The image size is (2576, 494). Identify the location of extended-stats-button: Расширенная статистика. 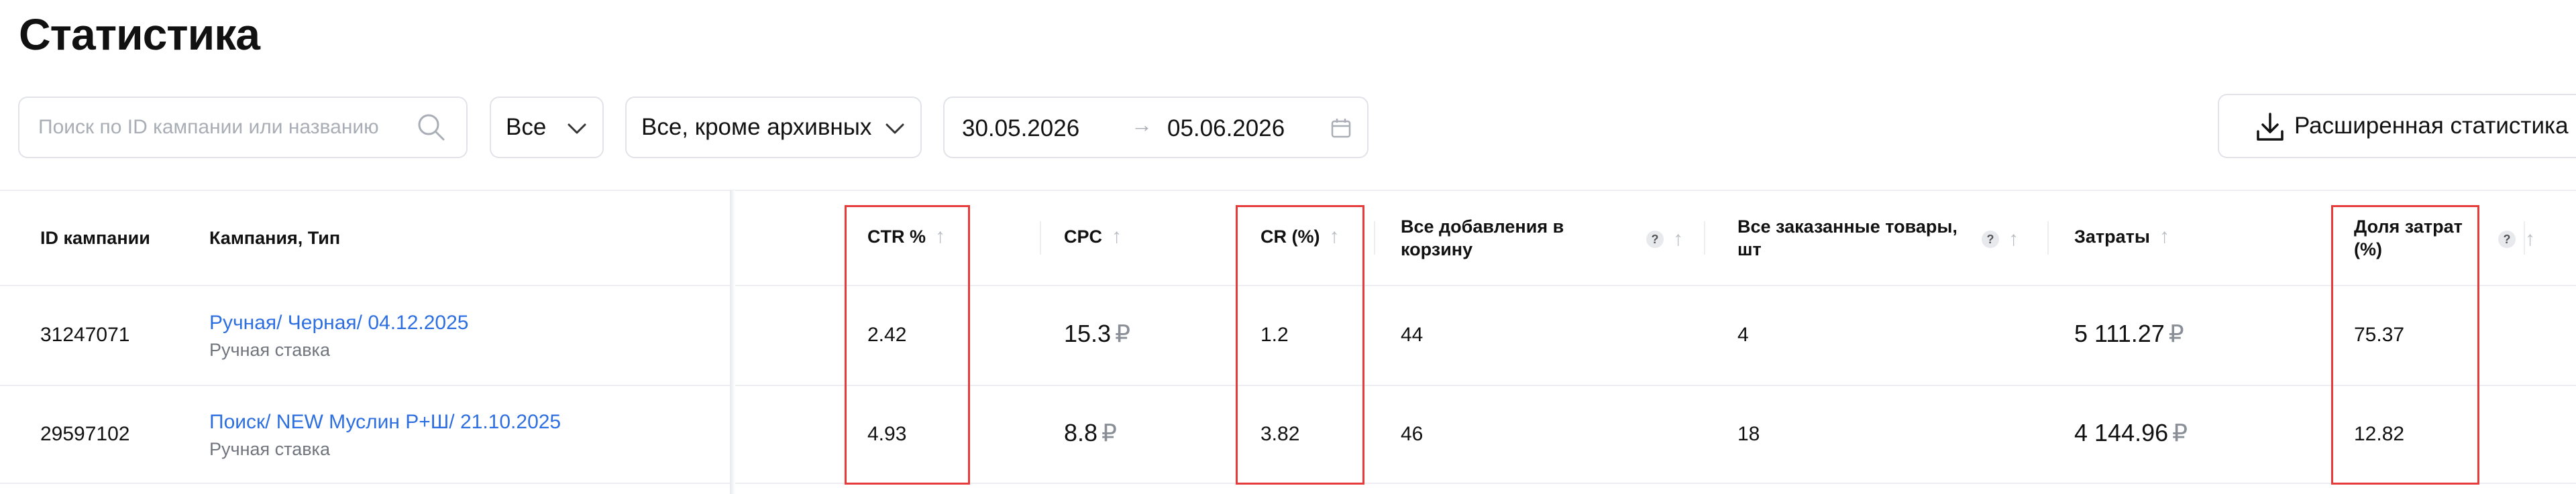
(2397, 126).